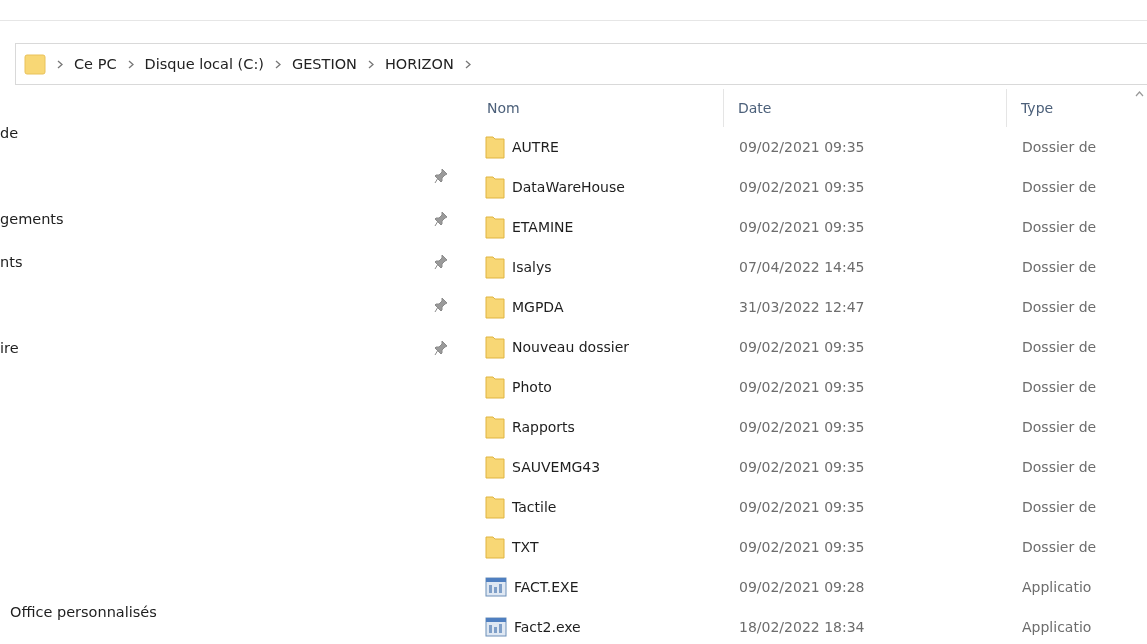 This screenshot has height=644, width=1147. Describe the element at coordinates (568, 187) in the screenshot. I see `file-name: DataWareHouse` at that location.